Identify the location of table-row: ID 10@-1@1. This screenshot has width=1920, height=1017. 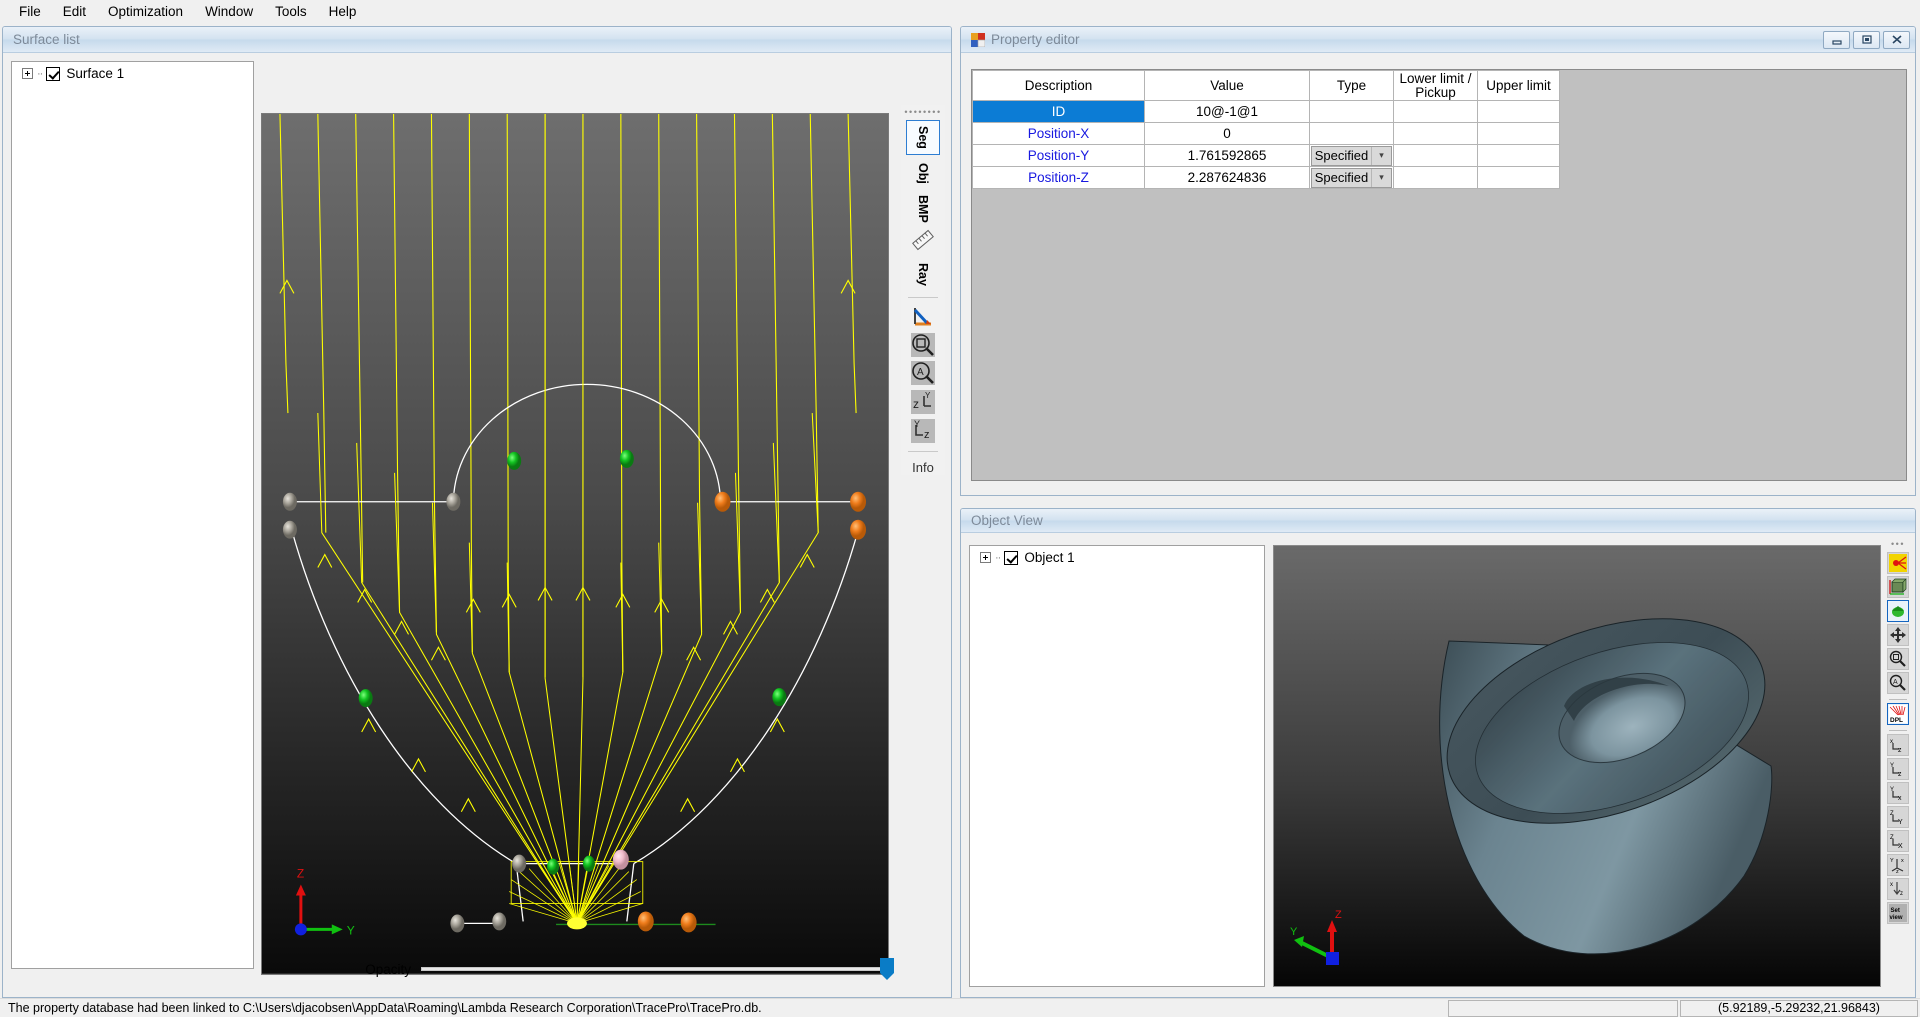
(1266, 111).